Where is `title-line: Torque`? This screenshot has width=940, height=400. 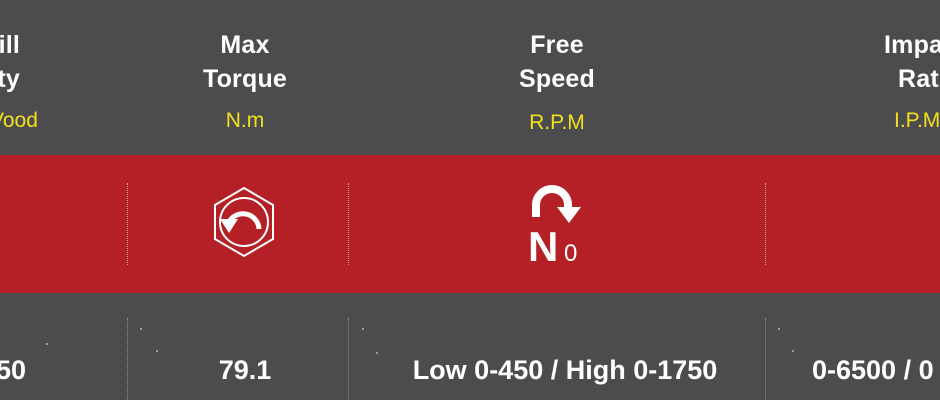 title-line: Torque is located at coordinates (245, 79).